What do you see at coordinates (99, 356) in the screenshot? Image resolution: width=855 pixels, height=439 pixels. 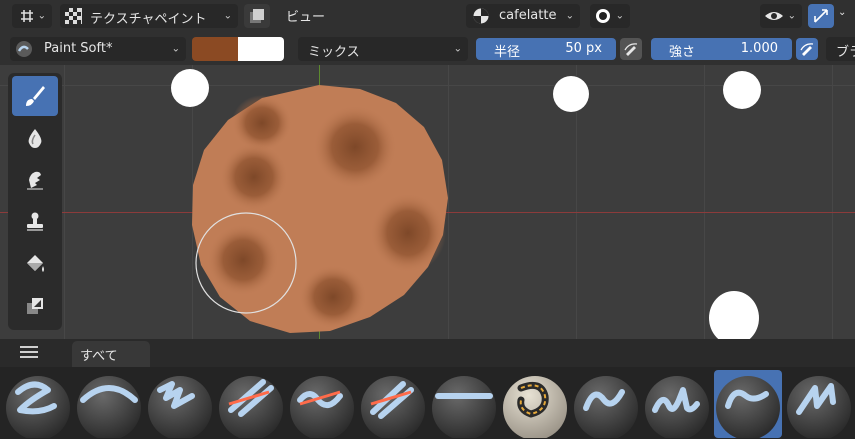 I see `tab-label: すべて` at bounding box center [99, 356].